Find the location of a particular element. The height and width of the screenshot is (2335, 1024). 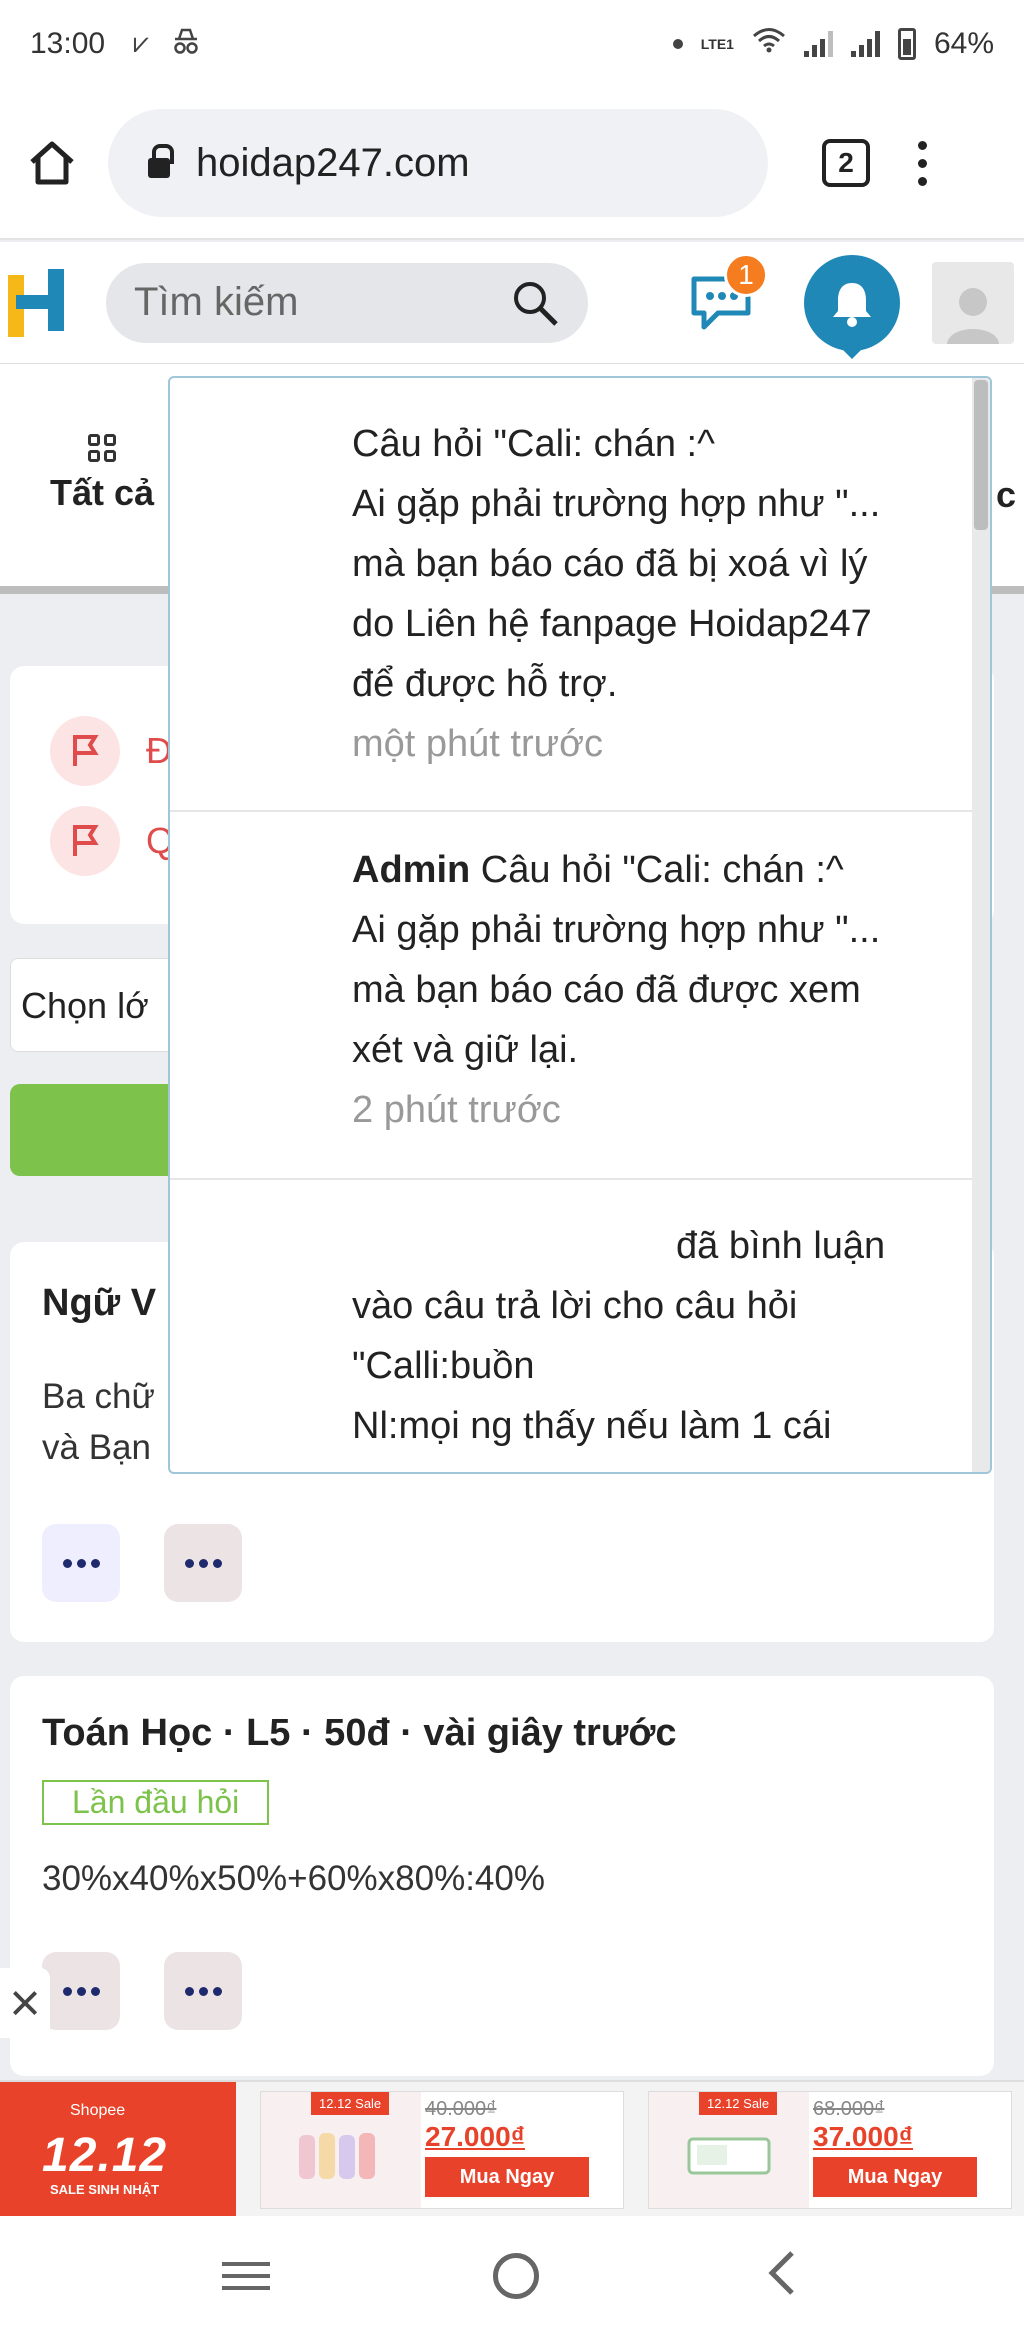

system-nav-bar is located at coordinates (512, 2275).